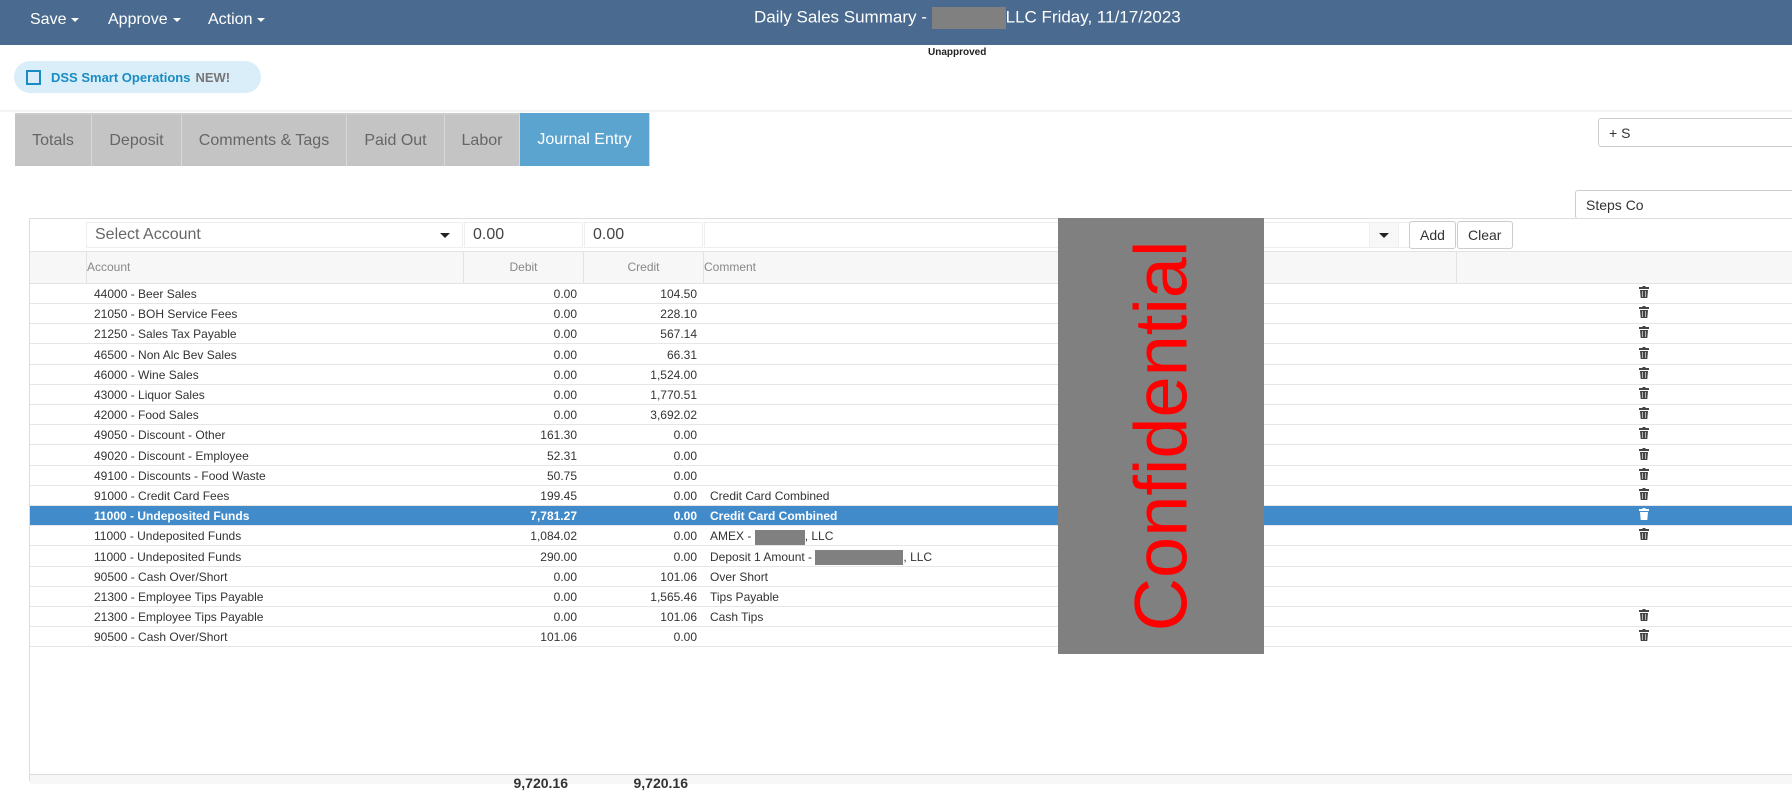 The image size is (1792, 791). Describe the element at coordinates (558, 637) in the screenshot. I see `row-debit: 101.06` at that location.